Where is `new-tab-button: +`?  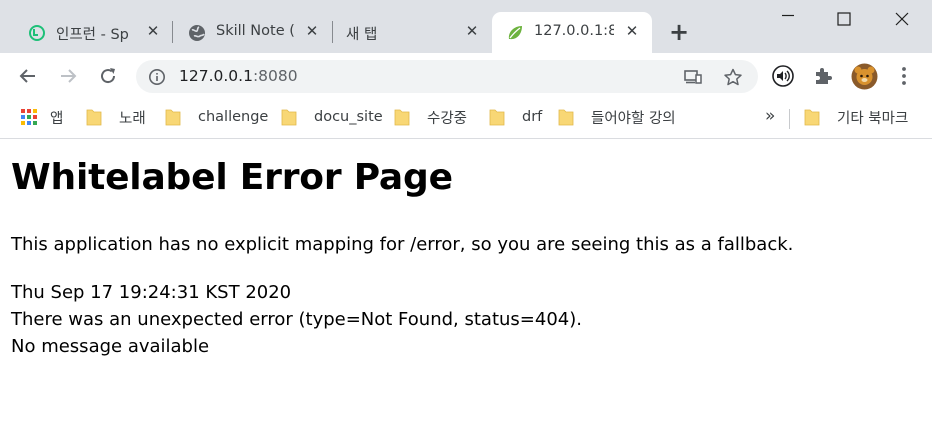
new-tab-button: + is located at coordinates (679, 32).